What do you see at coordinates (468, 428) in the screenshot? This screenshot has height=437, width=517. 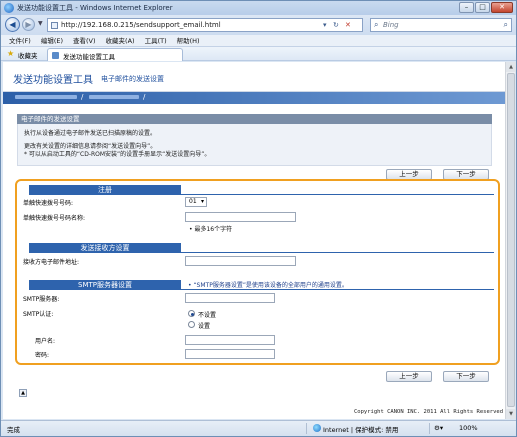 I see `zoom-level: 100%` at bounding box center [468, 428].